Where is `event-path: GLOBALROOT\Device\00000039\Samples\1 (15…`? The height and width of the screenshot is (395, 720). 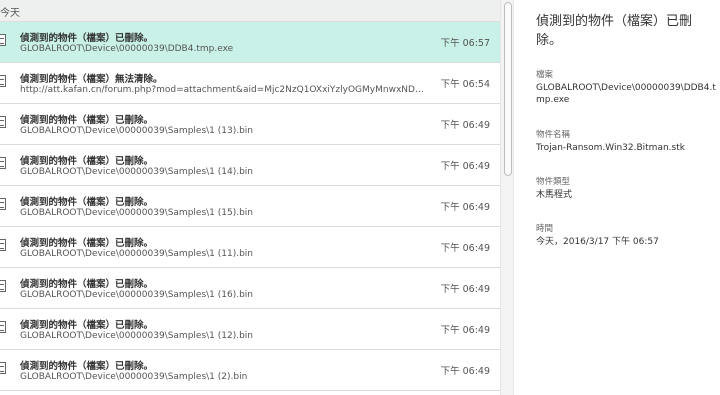
event-path: GLOBALROOT\Device\00000039\Samples\1 (15… is located at coordinates (137, 213).